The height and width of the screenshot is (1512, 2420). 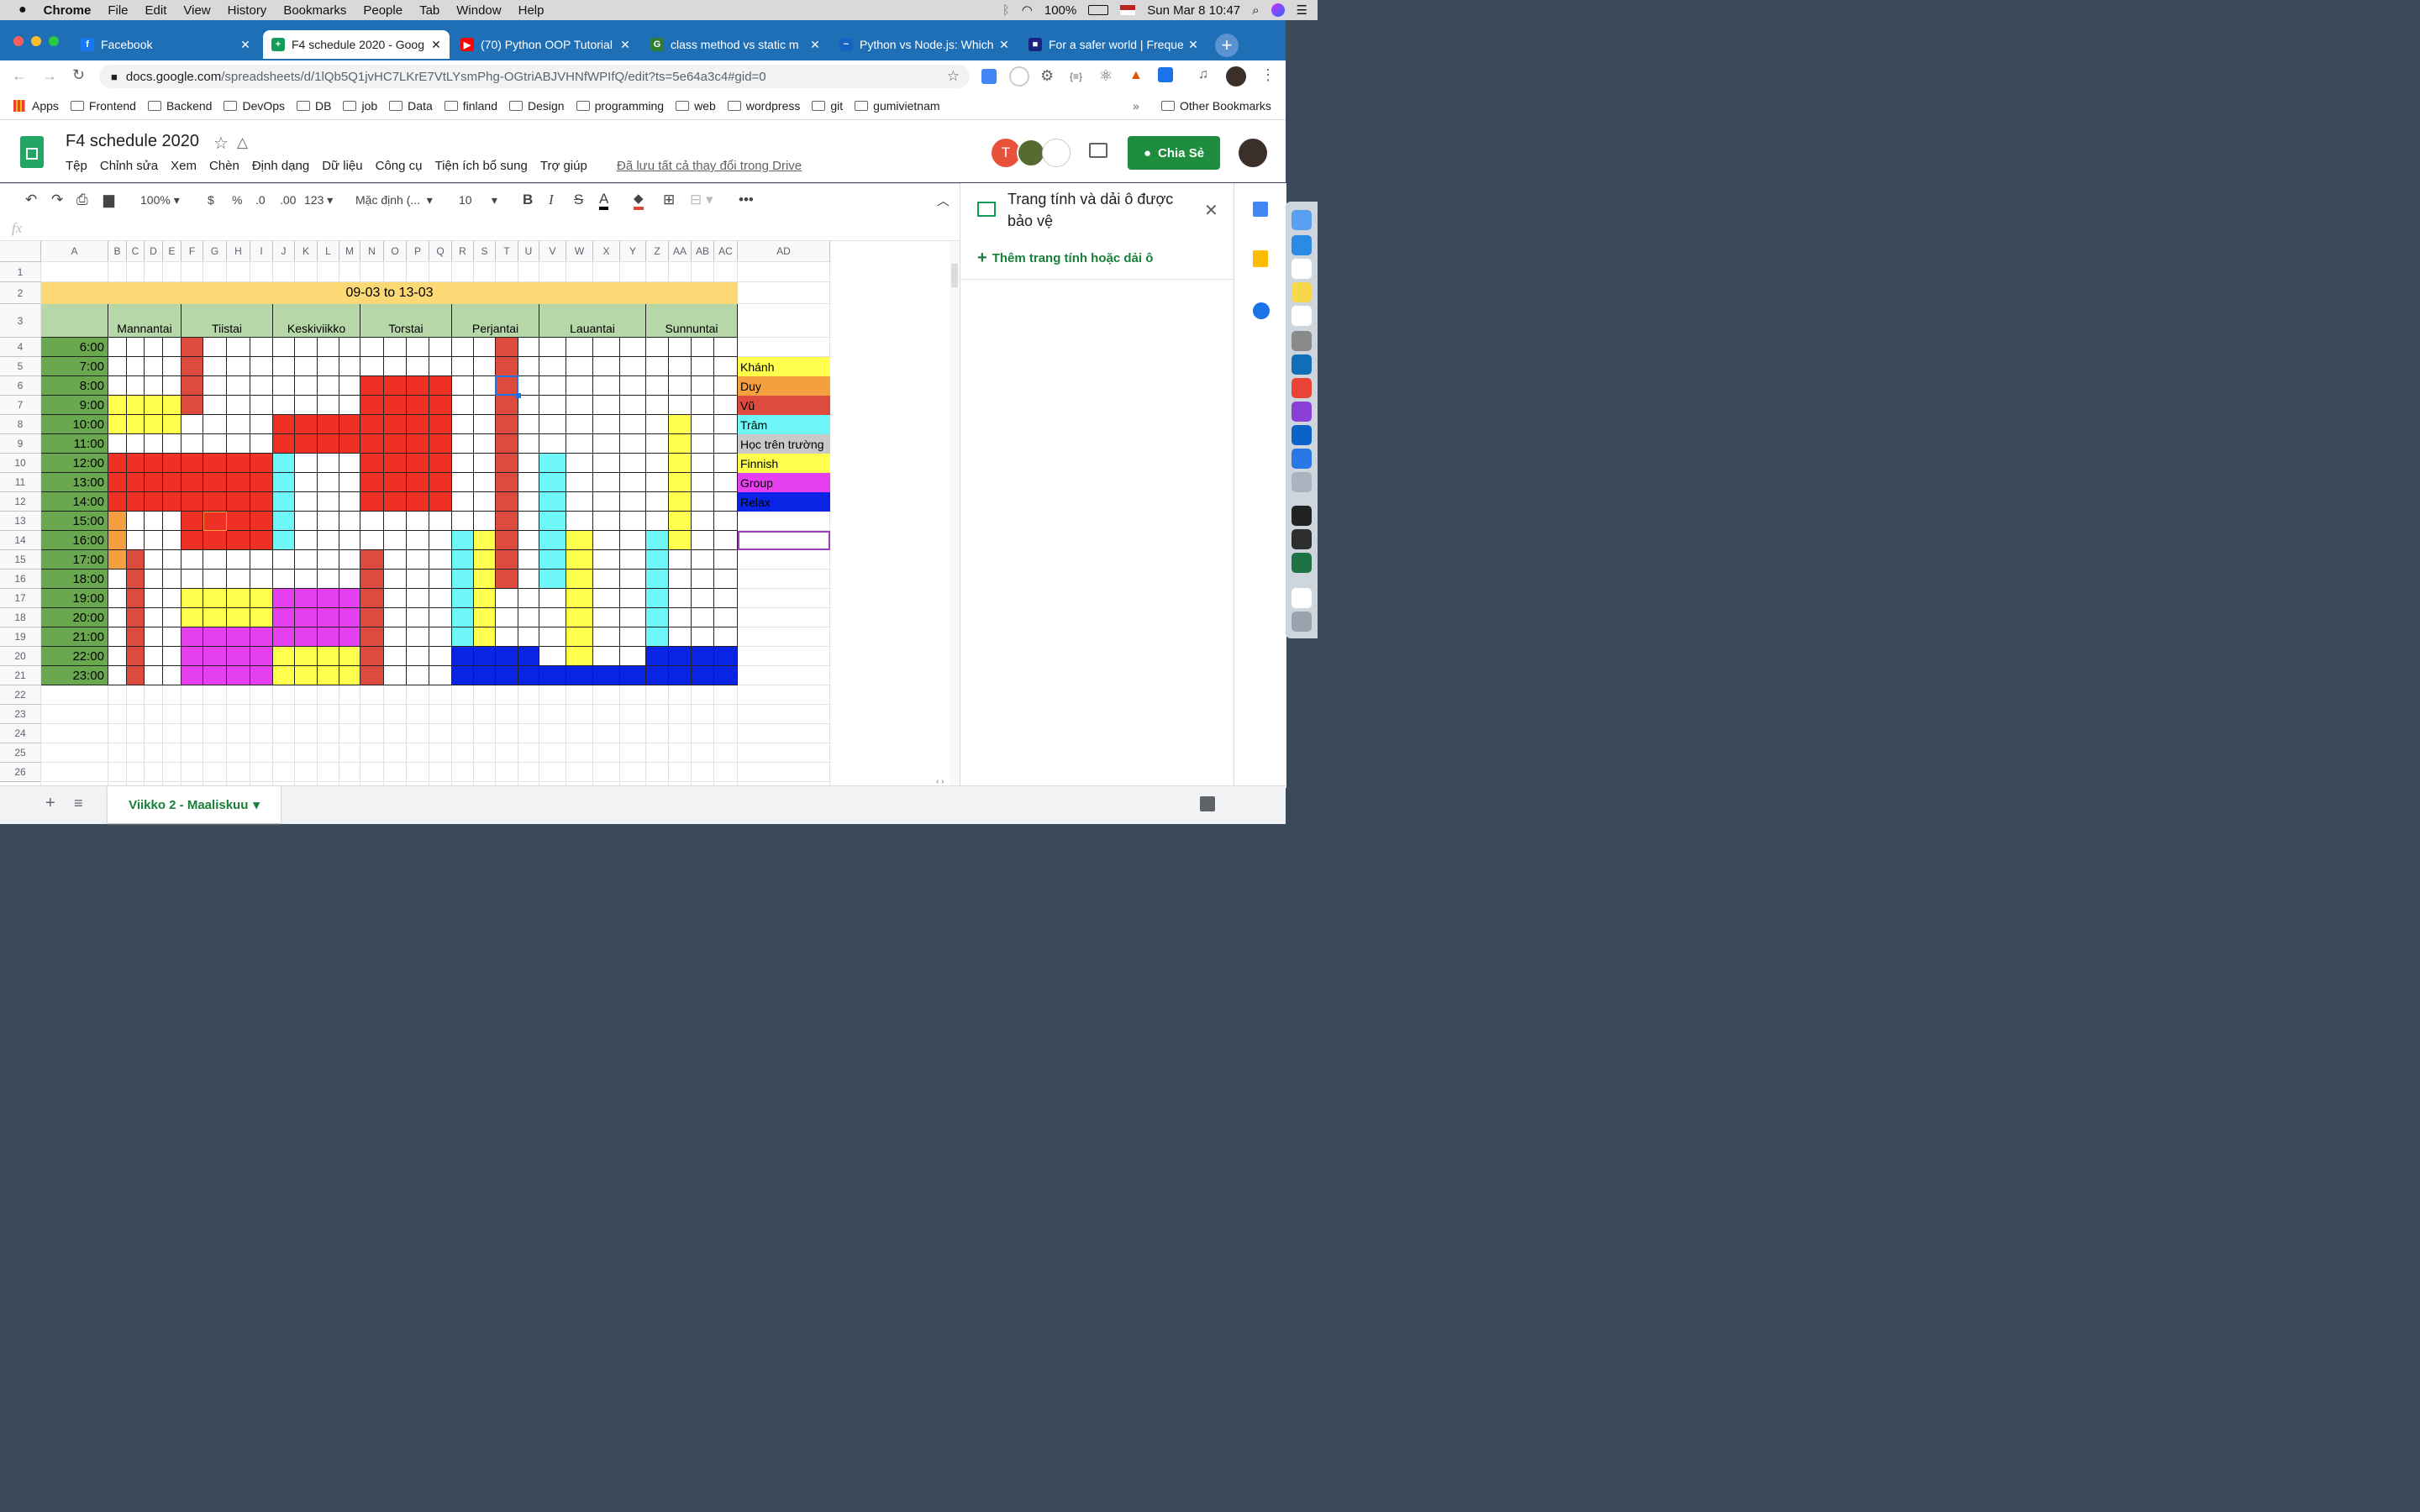 What do you see at coordinates (129, 166) in the screenshot?
I see `menu-edit: Chỉnh sửa` at bounding box center [129, 166].